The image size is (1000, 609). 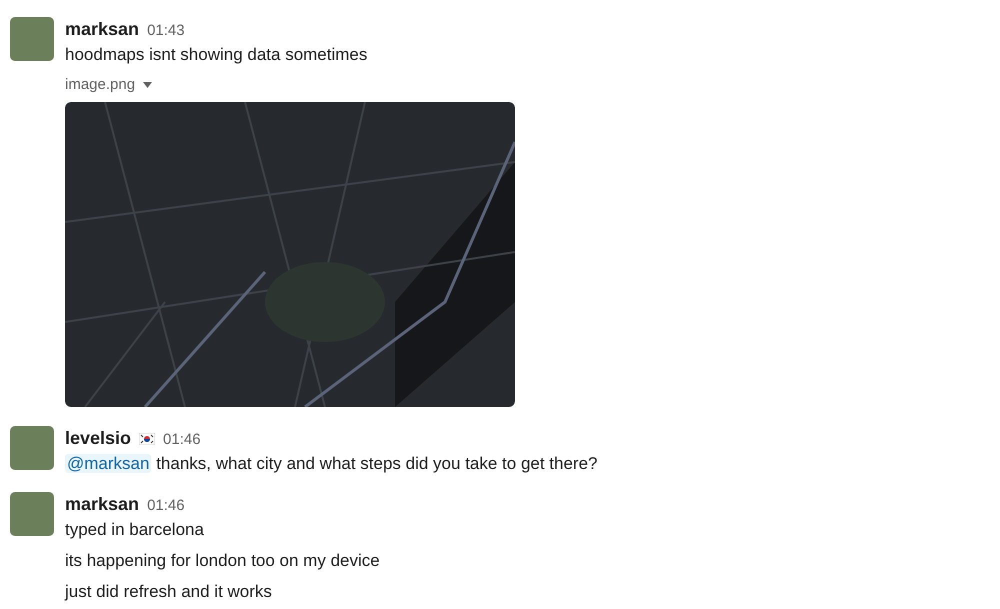 I want to click on message-text: just did refresh and it works, so click(x=169, y=591).